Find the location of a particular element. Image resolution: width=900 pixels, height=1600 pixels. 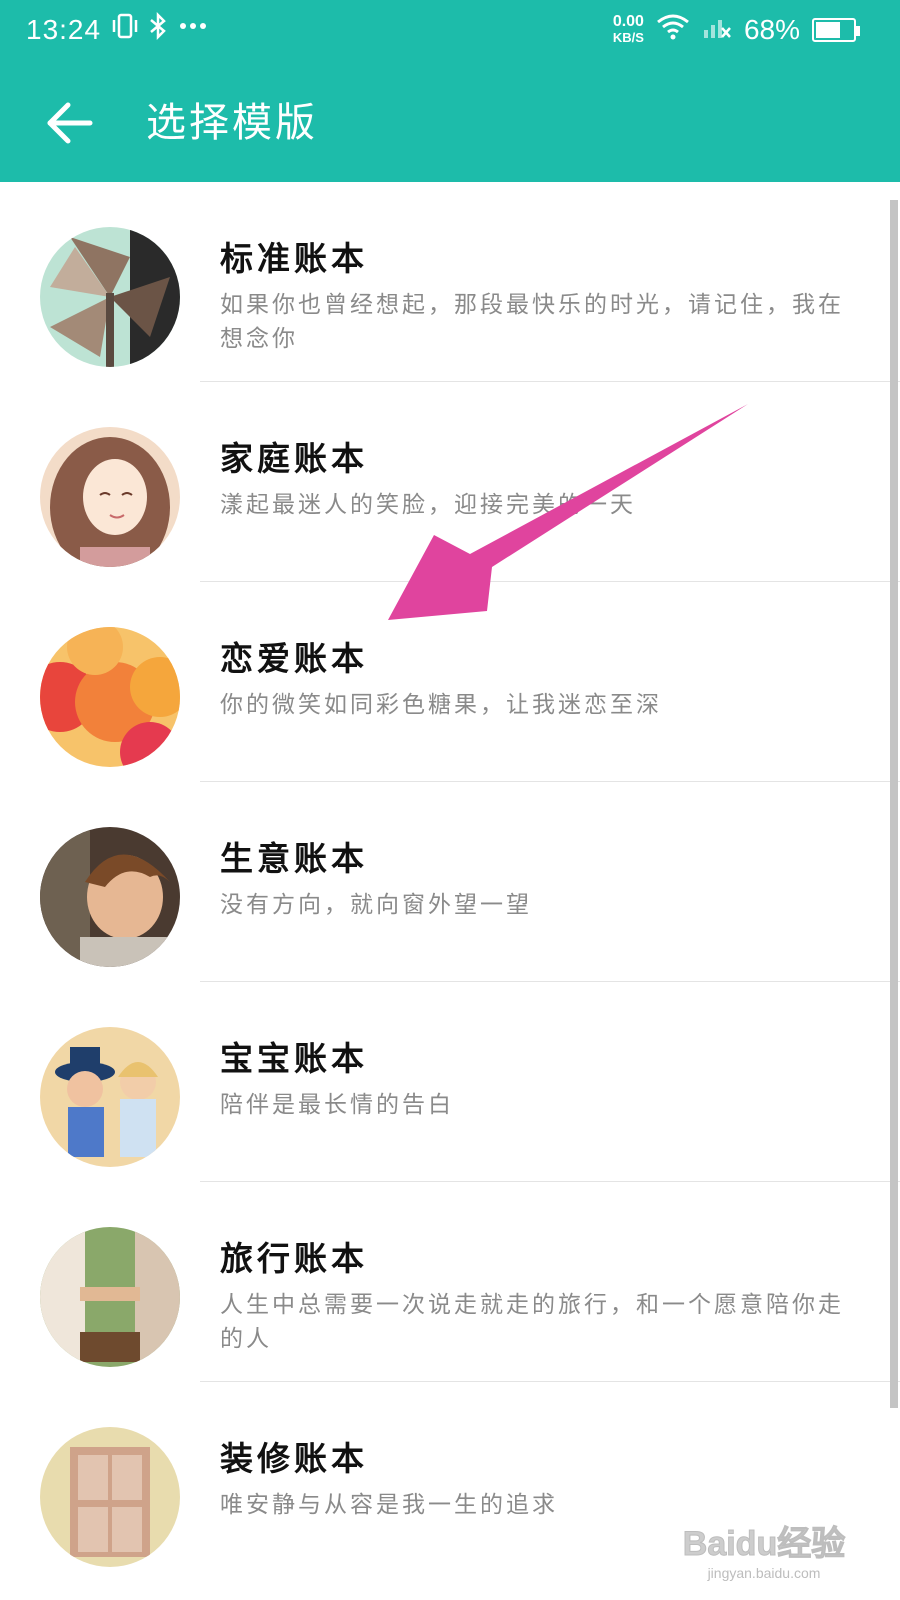

template-title: 恋爱账本 is located at coordinates (294, 658).